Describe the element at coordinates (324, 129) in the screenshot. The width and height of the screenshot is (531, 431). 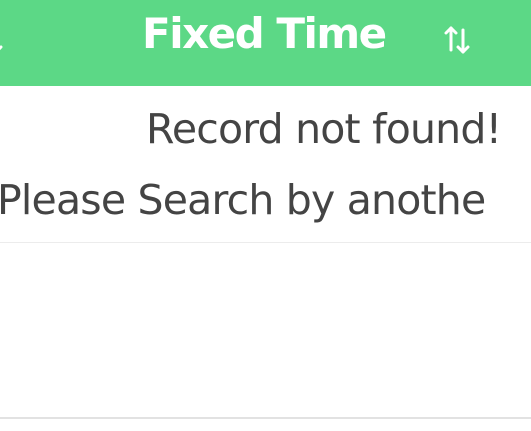
I see `empty-state-title: Record not found!` at that location.